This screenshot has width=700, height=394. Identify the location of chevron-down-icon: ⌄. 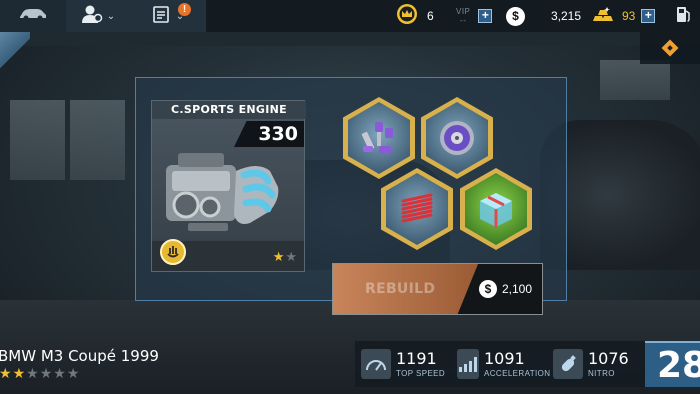
(111, 16).